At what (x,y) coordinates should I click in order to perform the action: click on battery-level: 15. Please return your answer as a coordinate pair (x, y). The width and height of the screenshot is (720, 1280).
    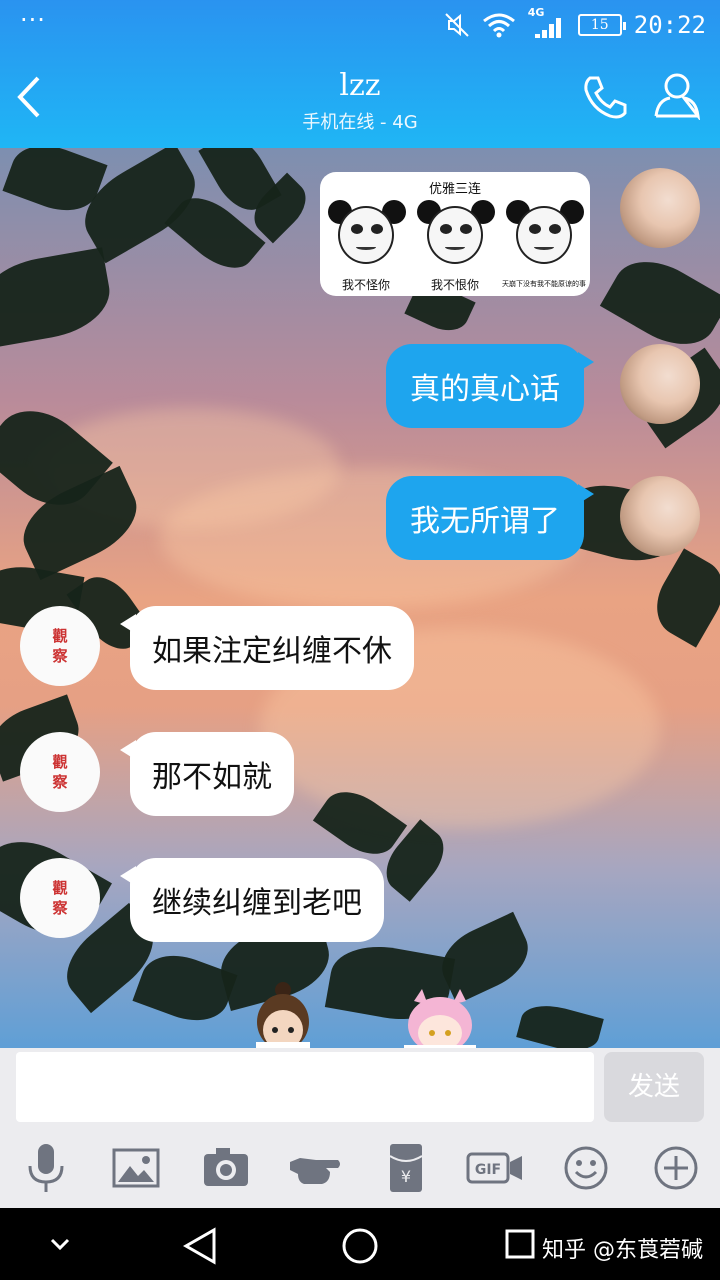
    Looking at the image, I should click on (599, 25).